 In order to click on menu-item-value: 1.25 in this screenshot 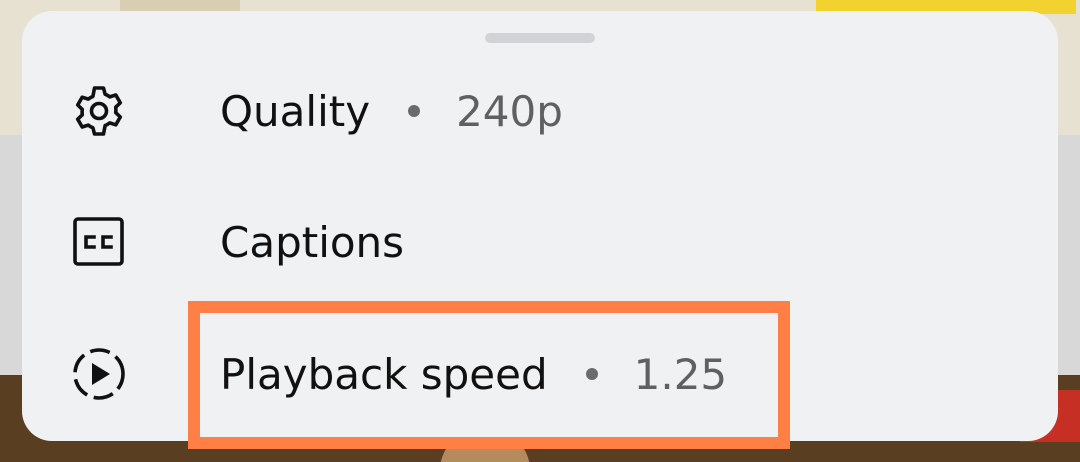, I will do `click(680, 374)`.